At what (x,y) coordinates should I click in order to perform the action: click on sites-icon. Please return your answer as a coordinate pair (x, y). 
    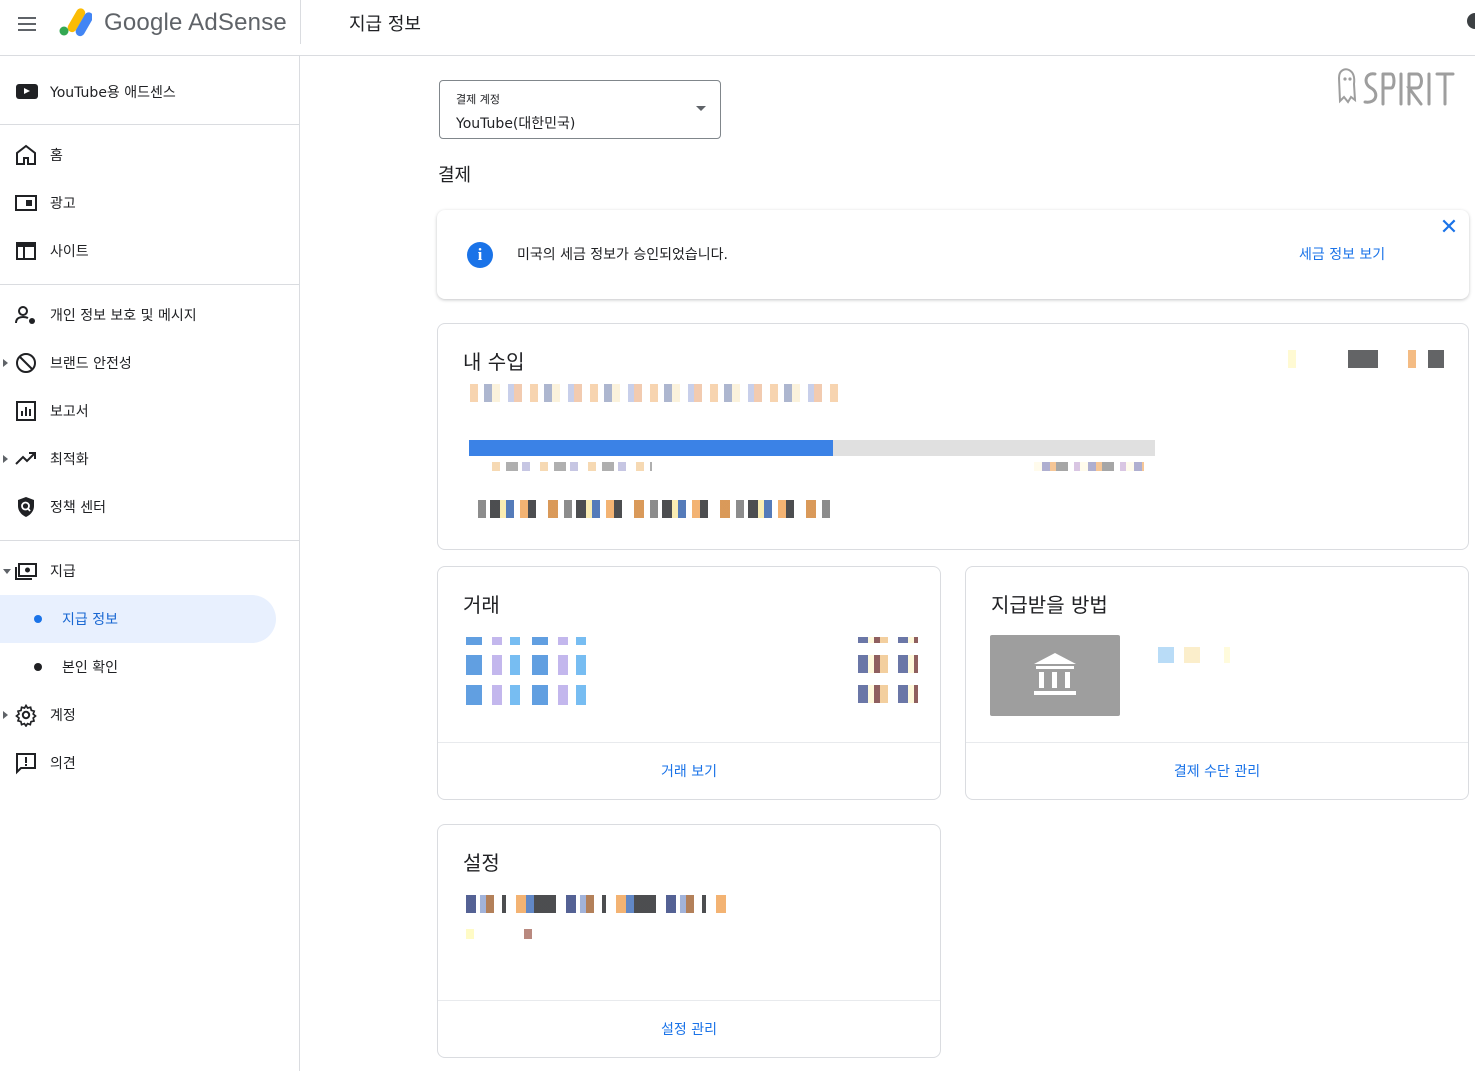
    Looking at the image, I should click on (26, 251).